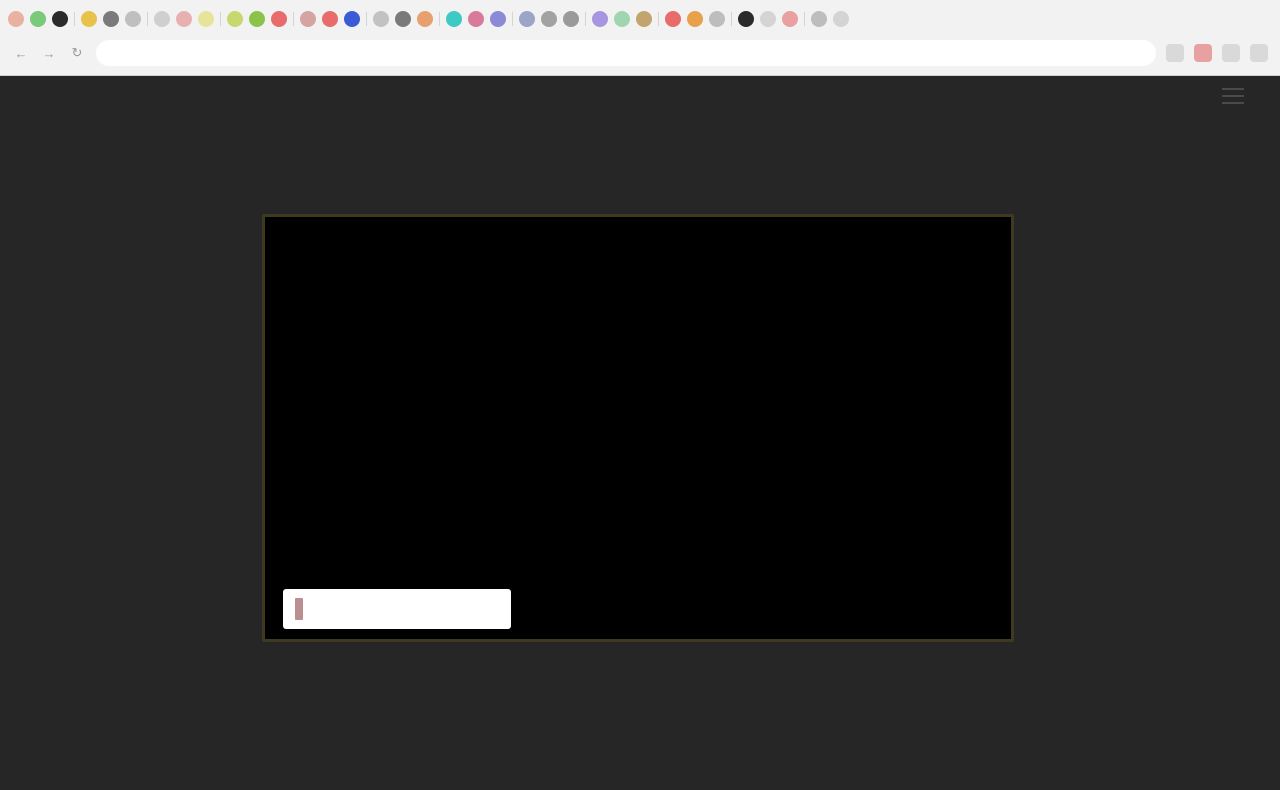  I want to click on browser-chrome: ← → ↻, so click(640, 38).